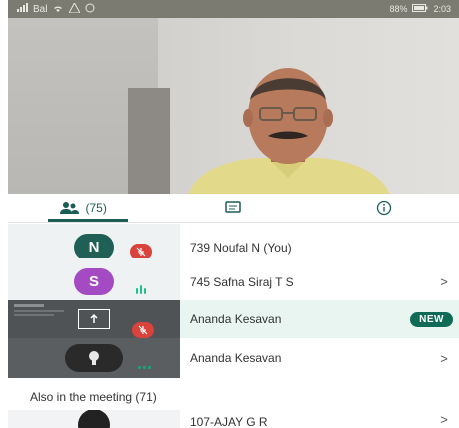 The image size is (459, 428). What do you see at coordinates (22, 9) in the screenshot?
I see `signal-icon` at bounding box center [22, 9].